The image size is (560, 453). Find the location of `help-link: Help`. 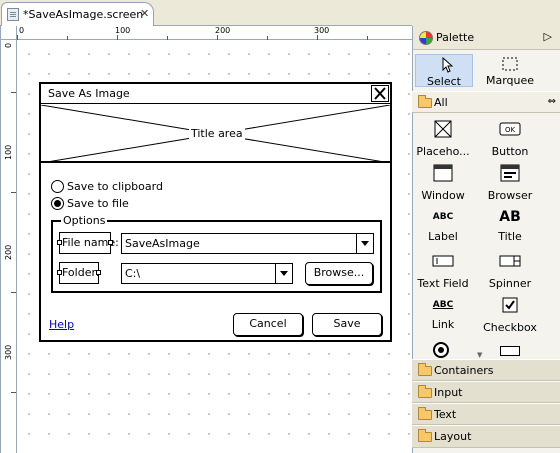

help-link: Help is located at coordinates (61, 324).